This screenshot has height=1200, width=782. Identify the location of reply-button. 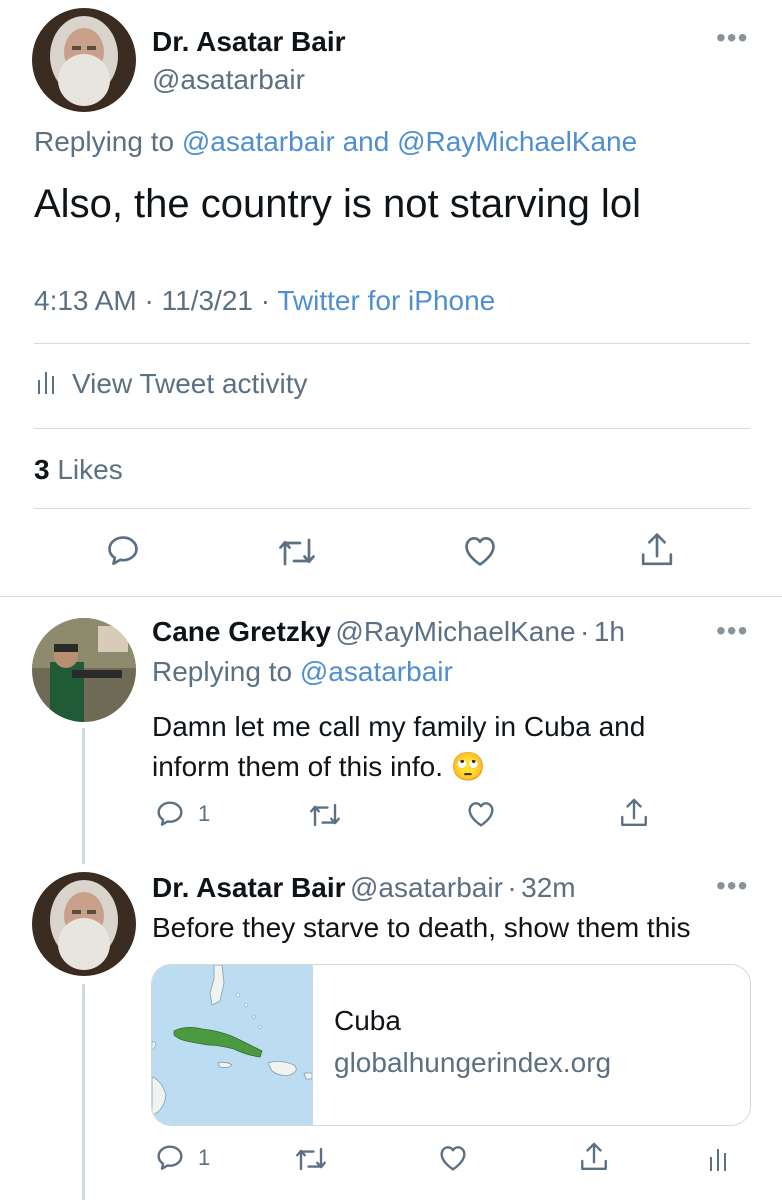
(123, 551).